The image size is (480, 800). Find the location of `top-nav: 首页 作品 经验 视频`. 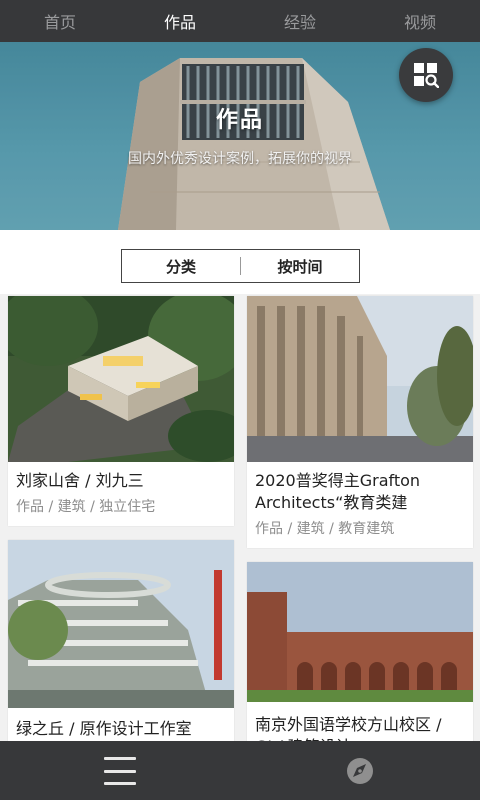

top-nav: 首页 作品 经验 视频 is located at coordinates (240, 21).